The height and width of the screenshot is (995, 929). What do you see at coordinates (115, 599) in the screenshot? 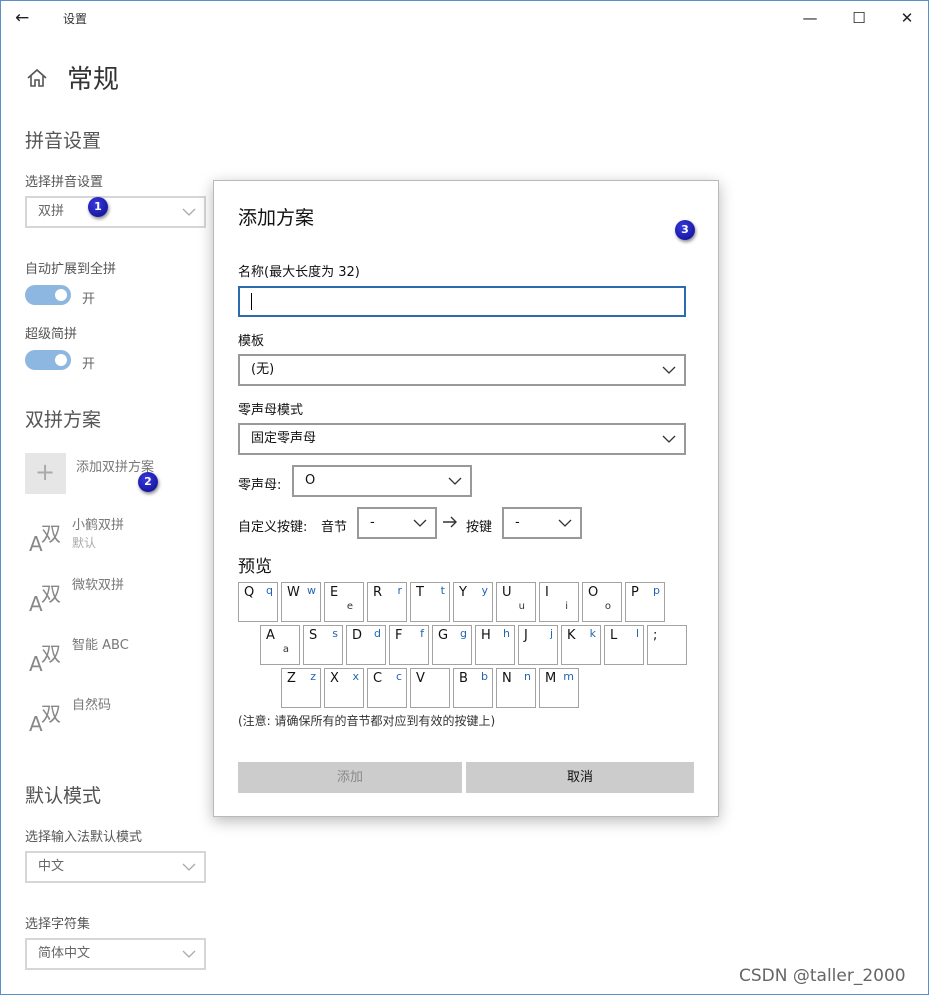
I see `scheme-item-microsoft: A 双 微软双拼` at bounding box center [115, 599].